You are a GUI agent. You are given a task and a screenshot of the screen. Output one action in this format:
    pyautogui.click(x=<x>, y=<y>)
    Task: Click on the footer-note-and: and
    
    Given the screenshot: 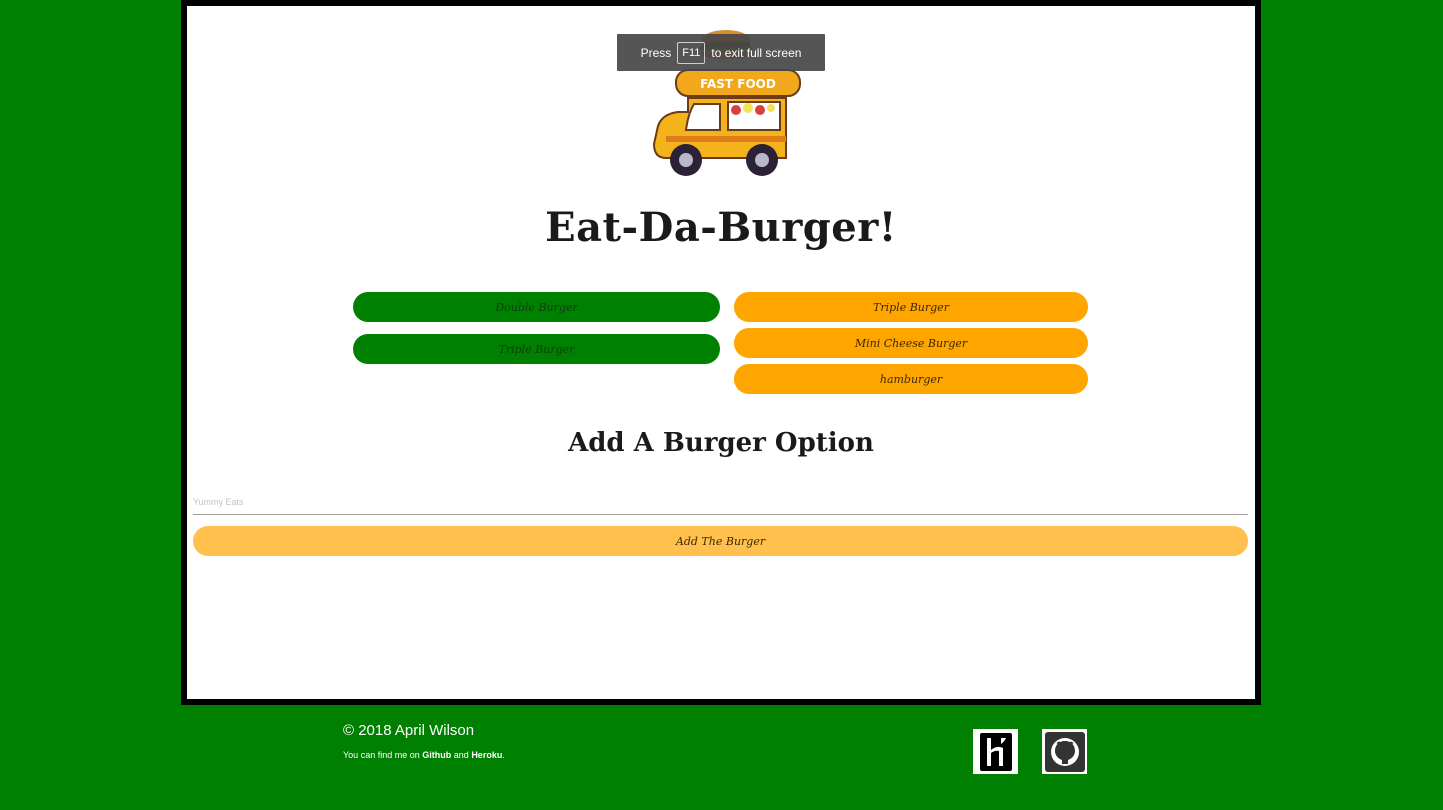 What is the action you would take?
    pyautogui.click(x=461, y=755)
    